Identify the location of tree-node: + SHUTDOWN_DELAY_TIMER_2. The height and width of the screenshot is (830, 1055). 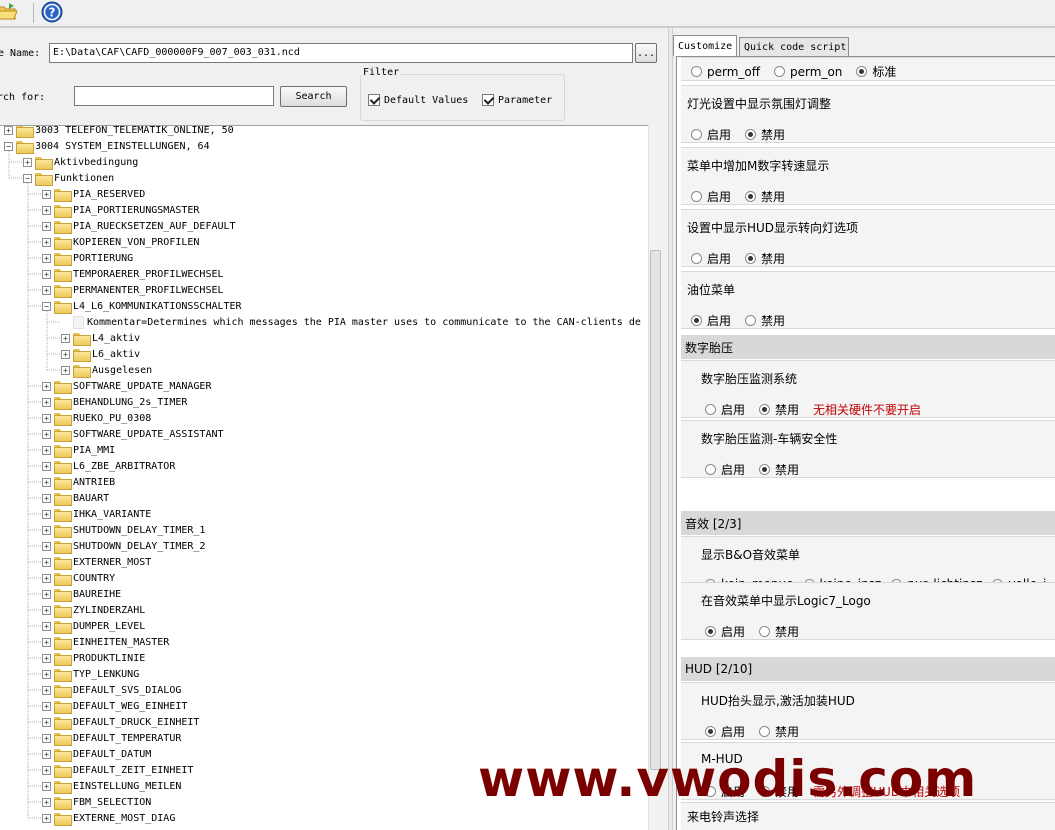
(123, 546).